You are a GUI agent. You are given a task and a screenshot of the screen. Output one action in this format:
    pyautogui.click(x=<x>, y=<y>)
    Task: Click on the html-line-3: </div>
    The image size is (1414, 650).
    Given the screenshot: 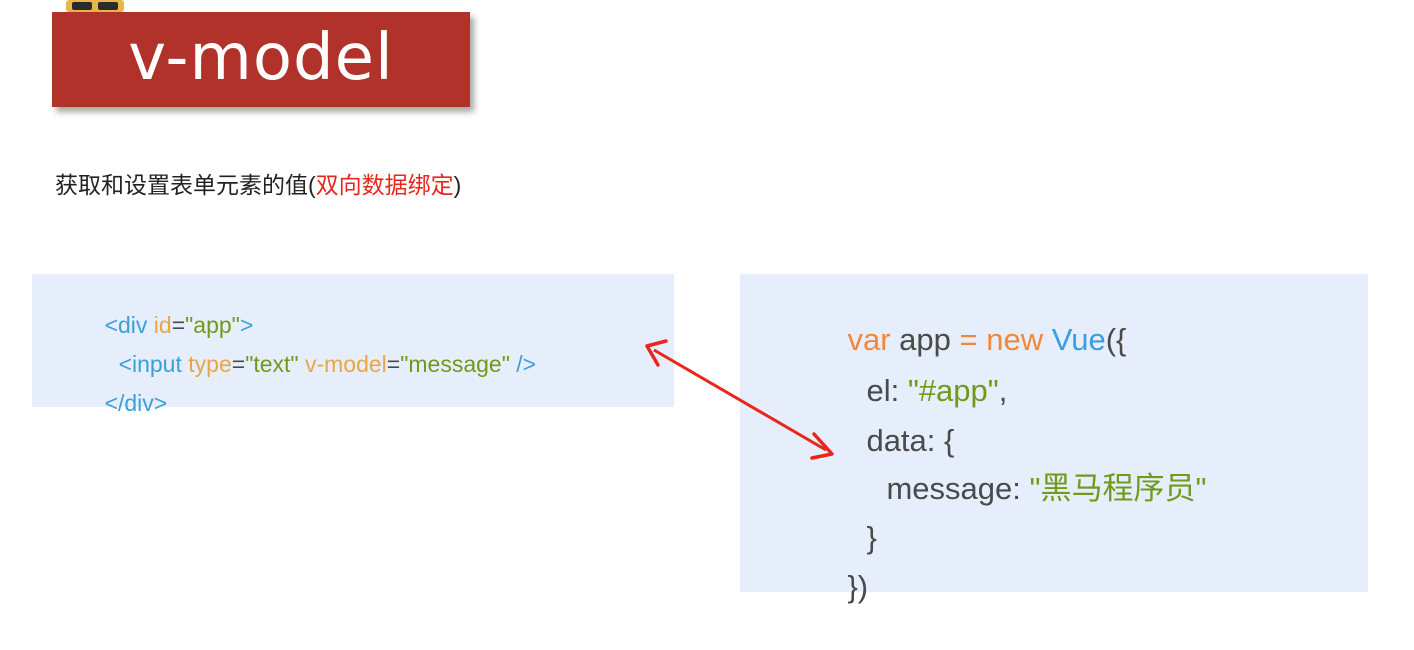 What is the action you would take?
    pyautogui.click(x=136, y=403)
    